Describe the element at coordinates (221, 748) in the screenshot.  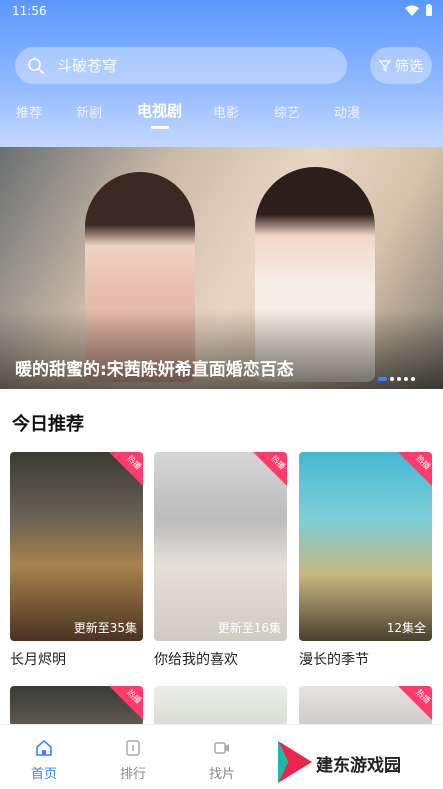
I see `video-icon` at that location.